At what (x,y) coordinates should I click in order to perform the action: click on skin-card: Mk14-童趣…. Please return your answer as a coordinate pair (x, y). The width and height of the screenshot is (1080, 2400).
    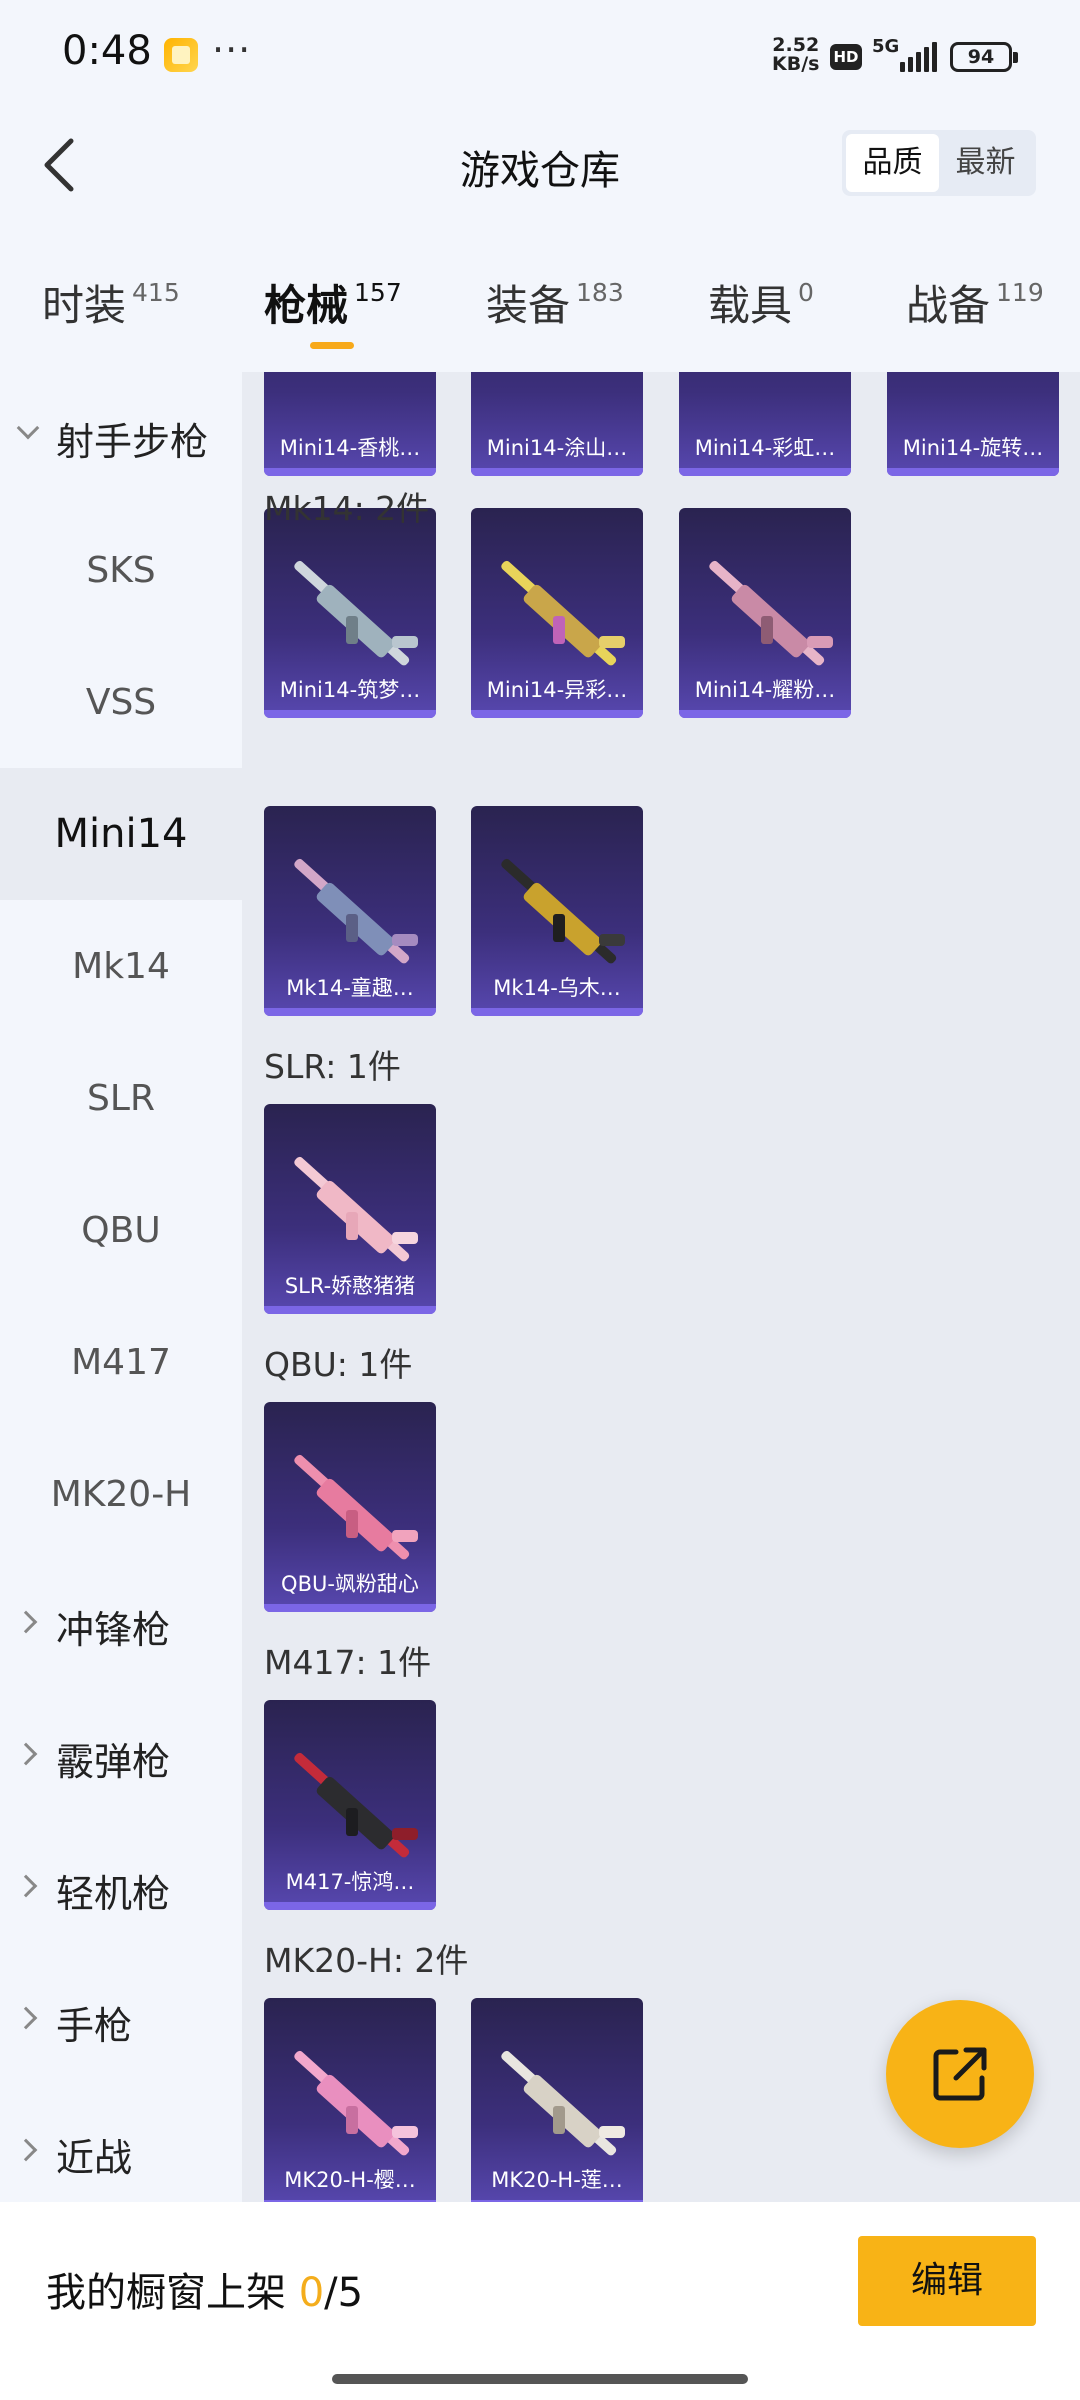
    Looking at the image, I should click on (350, 911).